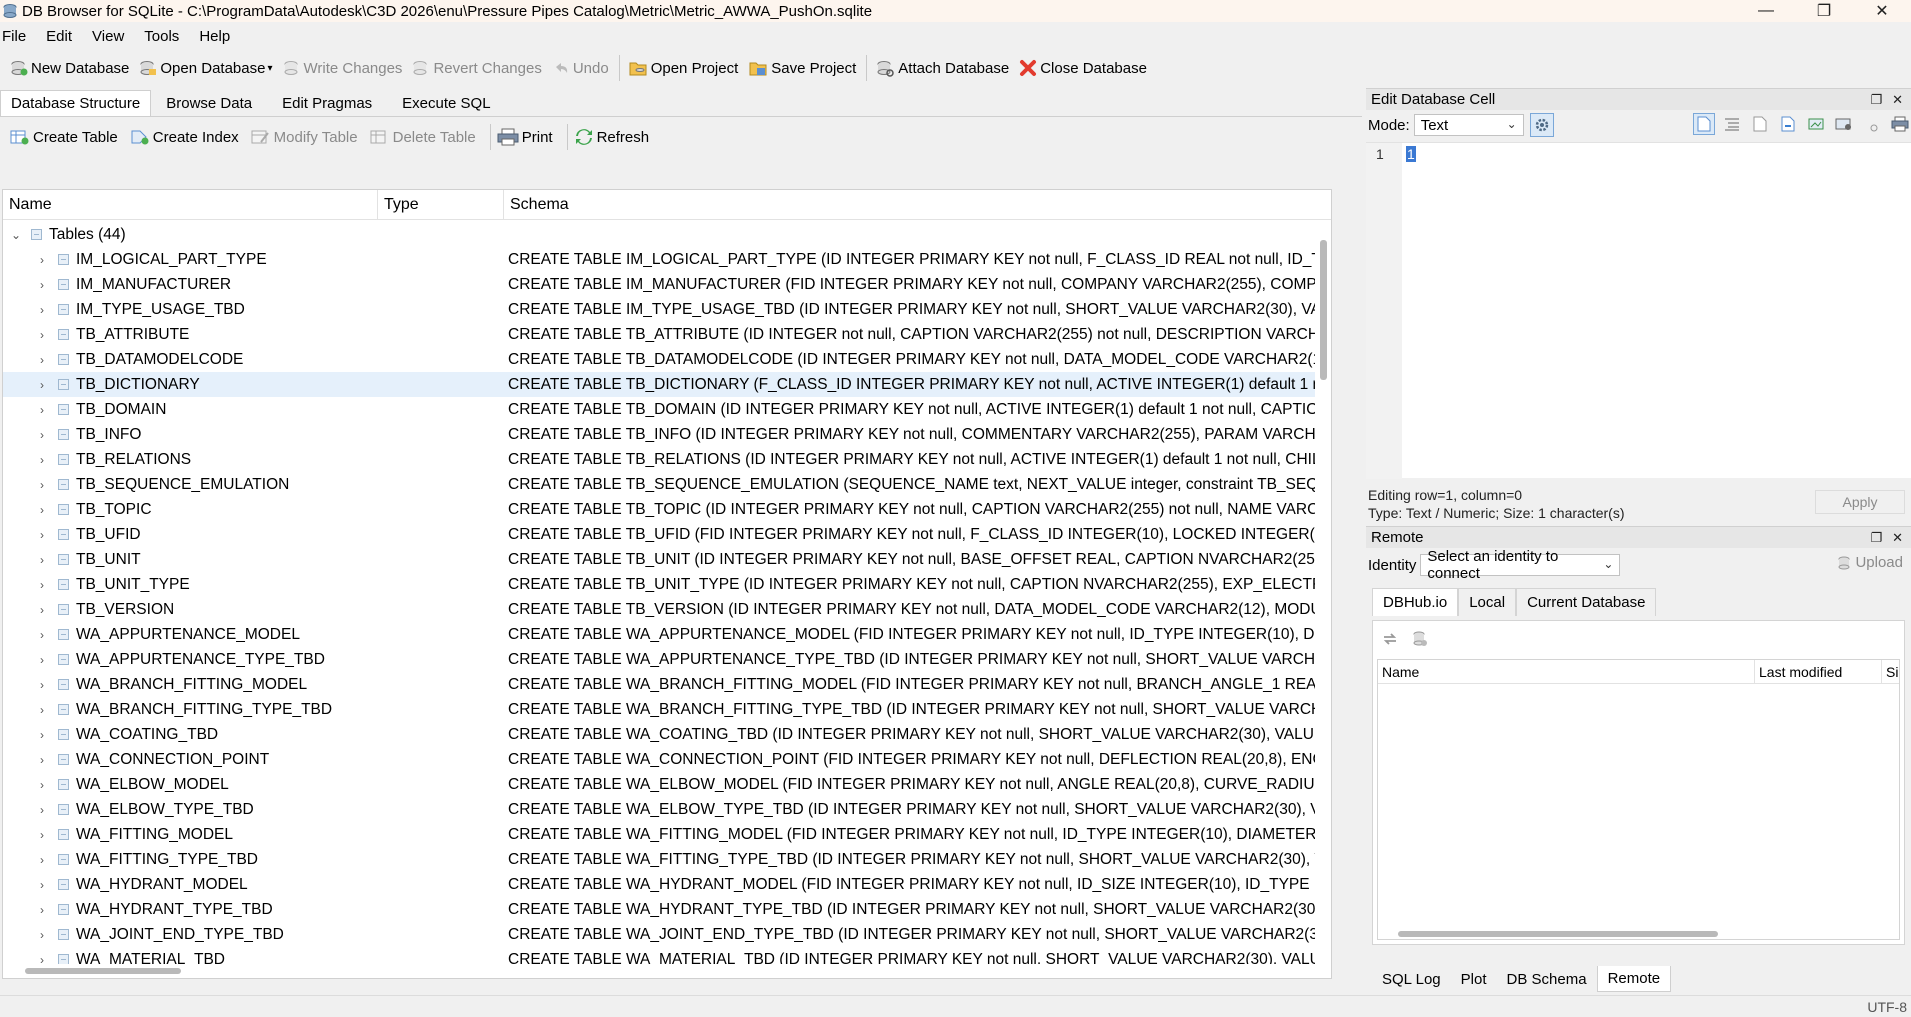 Image resolution: width=1911 pixels, height=1017 pixels. I want to click on mode-select: Text ⌄, so click(1468, 125).